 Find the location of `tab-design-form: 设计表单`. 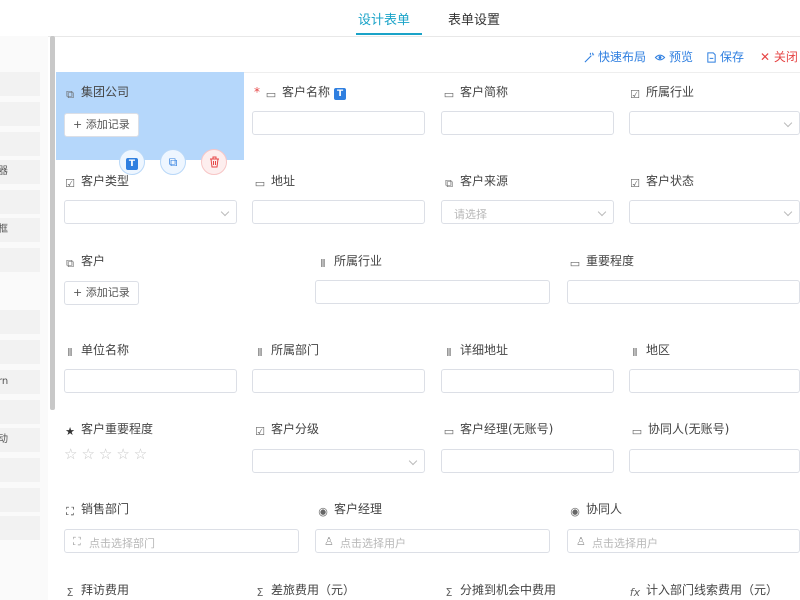

tab-design-form: 设计表单 is located at coordinates (384, 18).